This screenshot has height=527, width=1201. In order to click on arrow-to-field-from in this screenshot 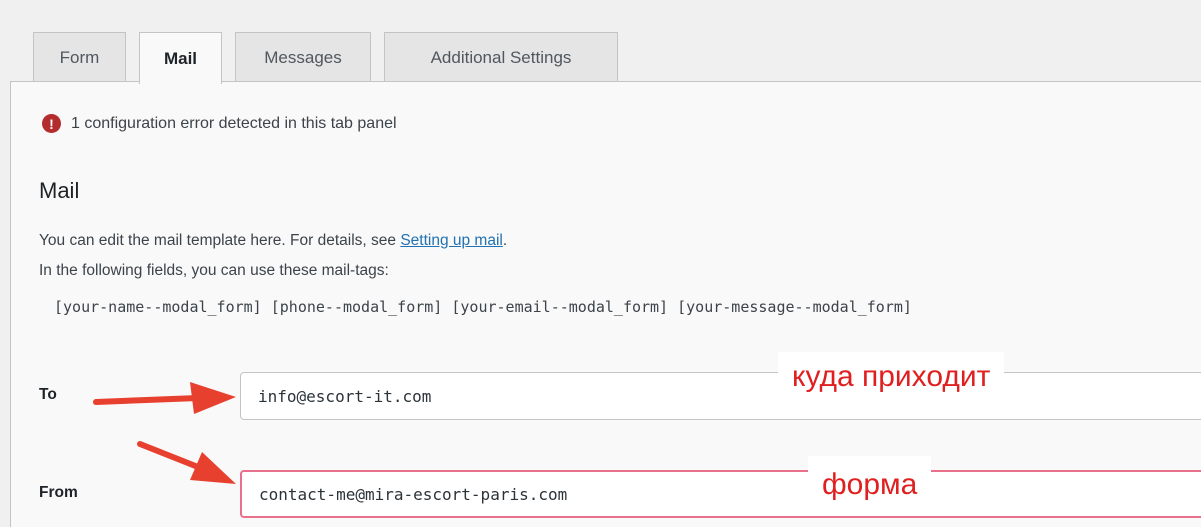, I will do `click(186, 462)`.